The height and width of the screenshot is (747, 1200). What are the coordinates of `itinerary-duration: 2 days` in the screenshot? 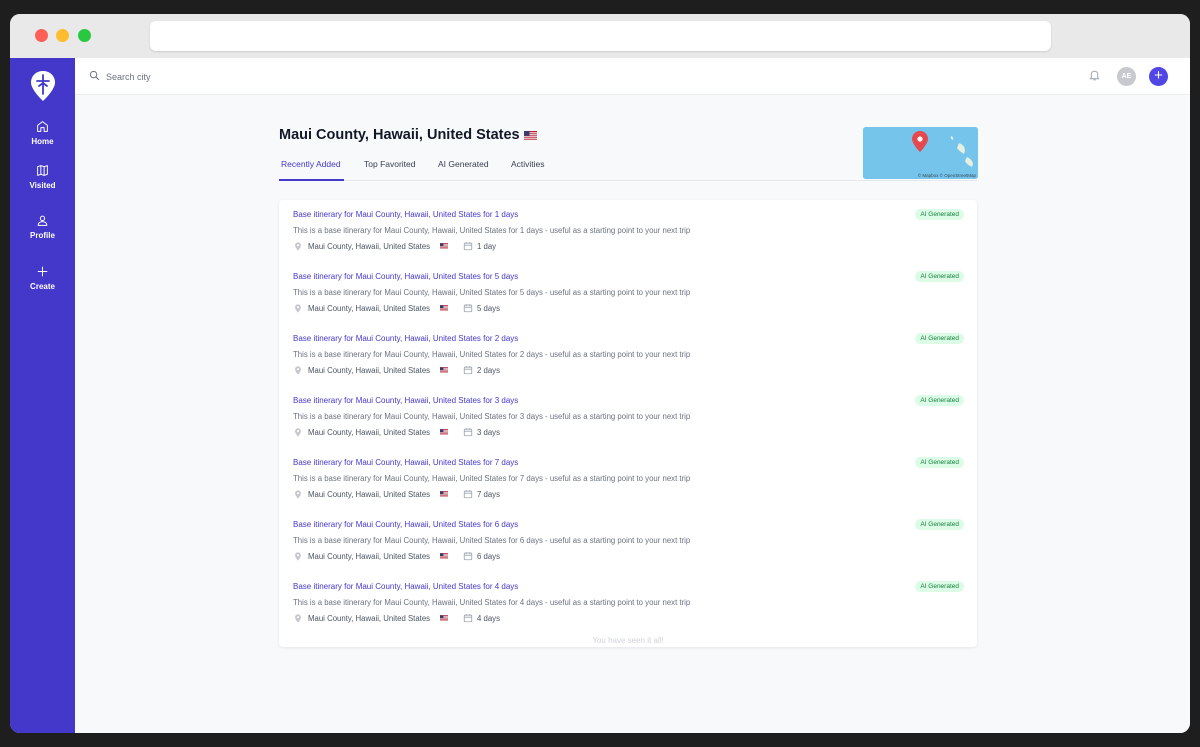 It's located at (488, 370).